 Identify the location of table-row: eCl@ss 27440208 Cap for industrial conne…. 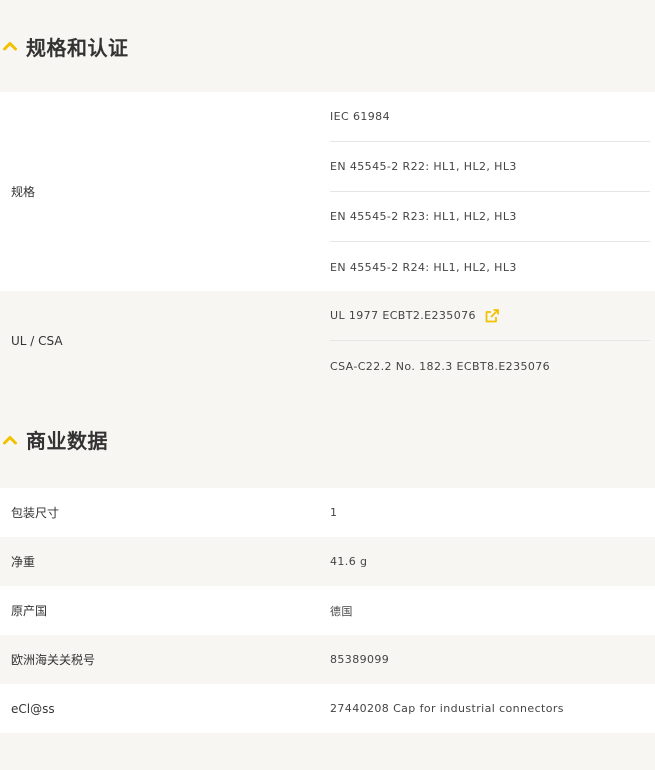
(327, 708).